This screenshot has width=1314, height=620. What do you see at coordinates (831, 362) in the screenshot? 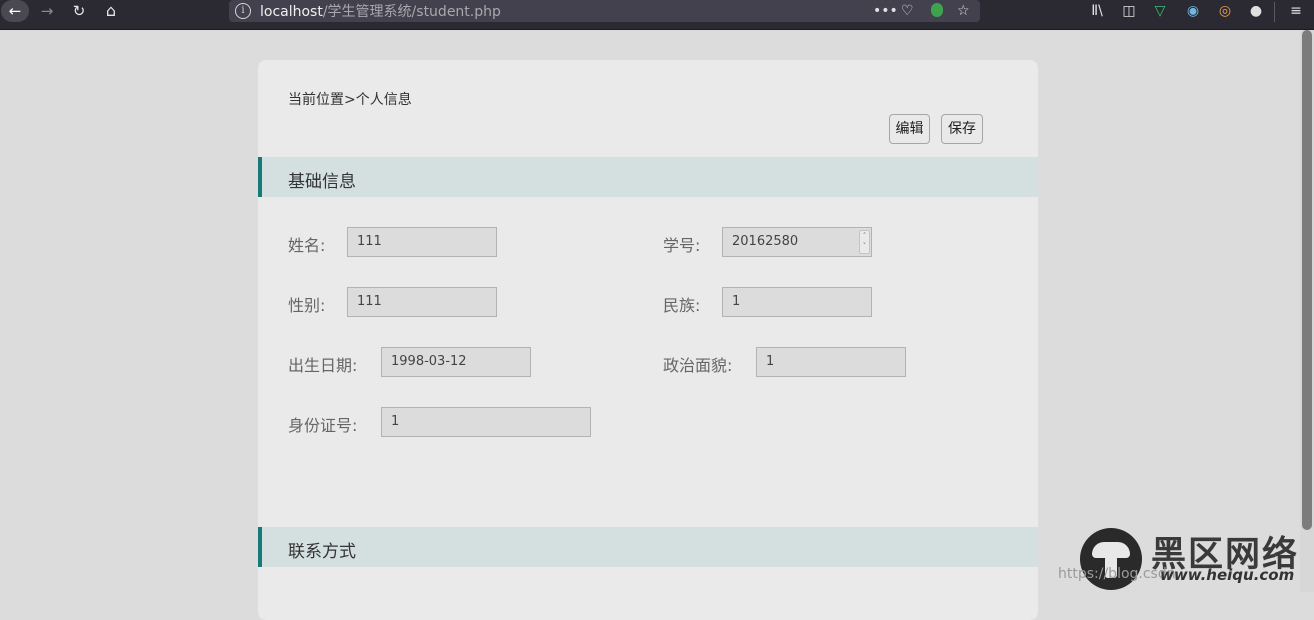
I see `political-status-field: 1` at bounding box center [831, 362].